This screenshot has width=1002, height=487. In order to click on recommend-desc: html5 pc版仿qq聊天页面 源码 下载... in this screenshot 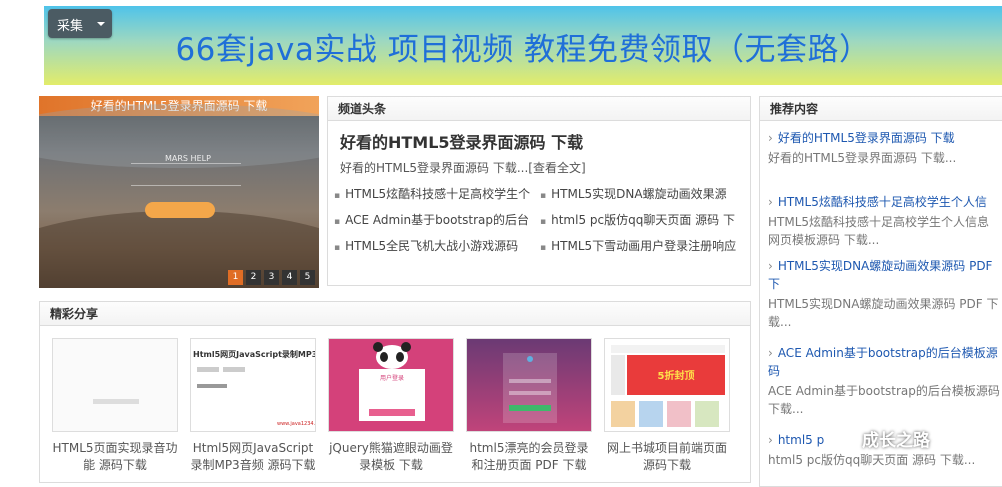, I will do `click(872, 460)`.